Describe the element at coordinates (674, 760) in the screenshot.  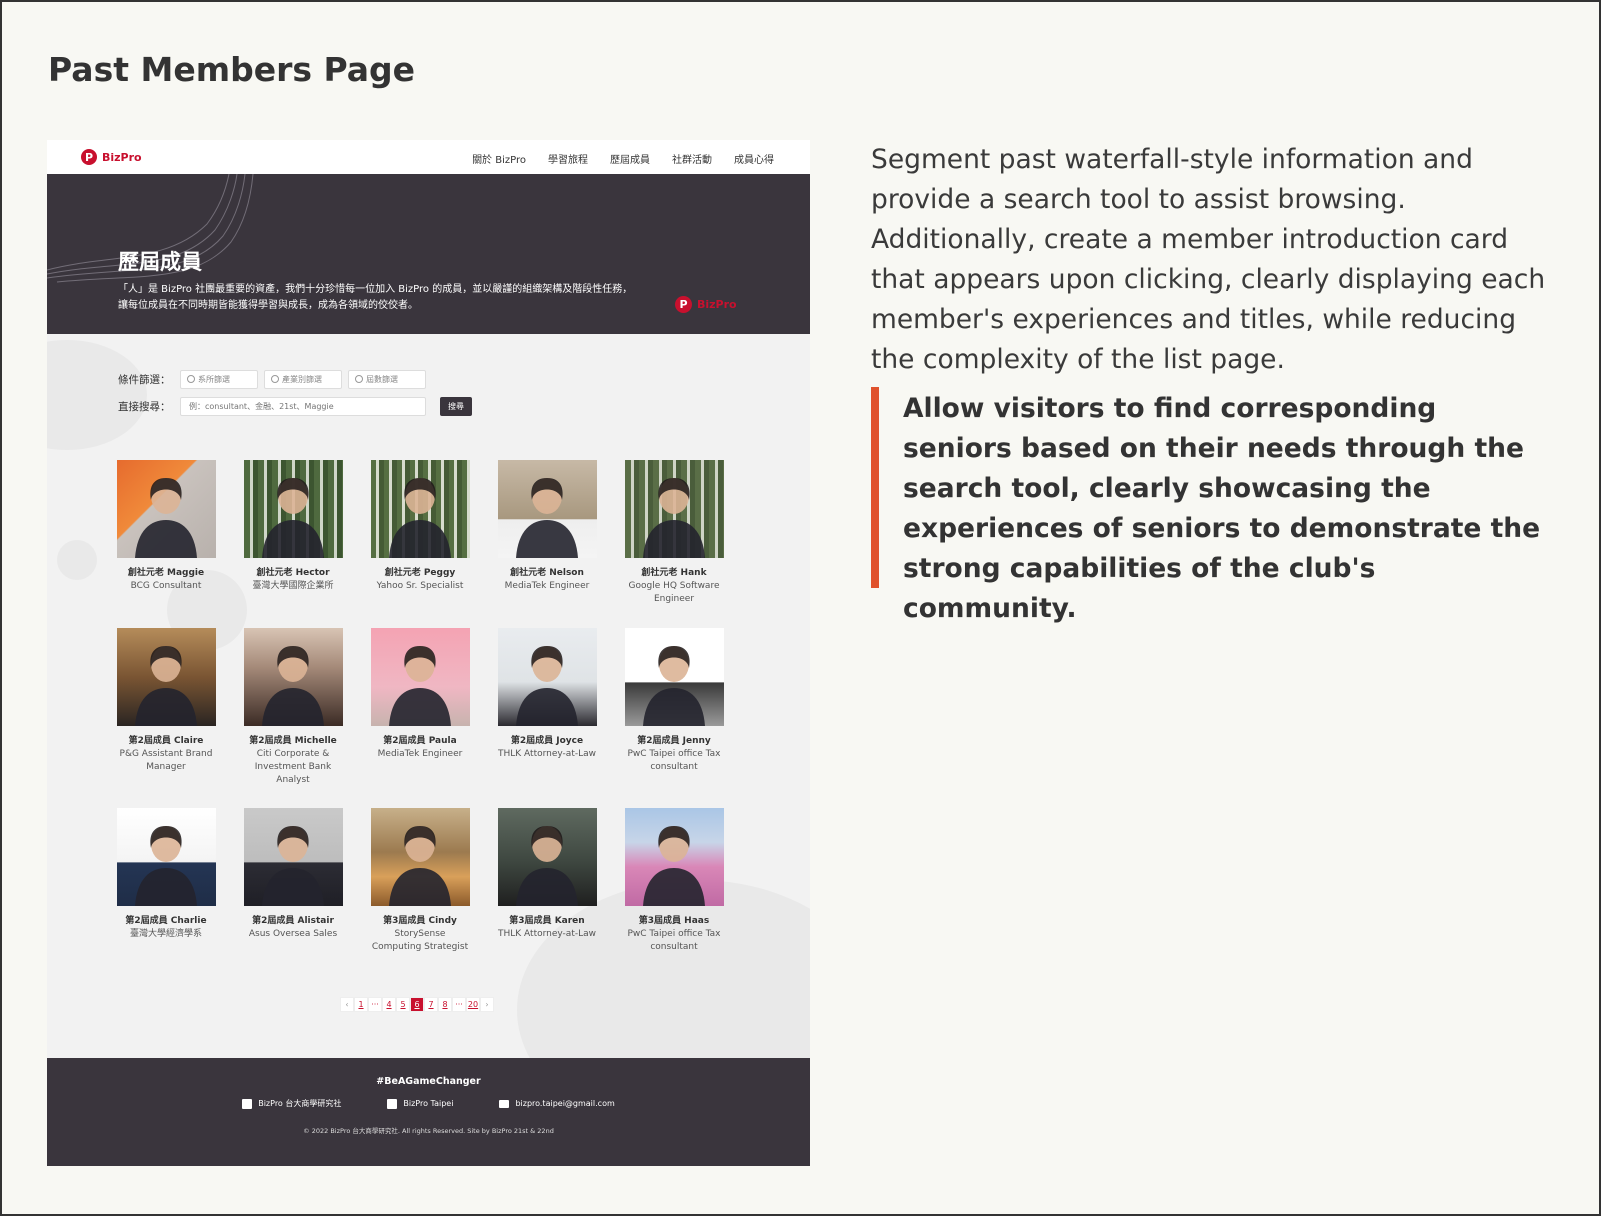
I see `member-role: PwC Taipei office Tax consultant` at that location.